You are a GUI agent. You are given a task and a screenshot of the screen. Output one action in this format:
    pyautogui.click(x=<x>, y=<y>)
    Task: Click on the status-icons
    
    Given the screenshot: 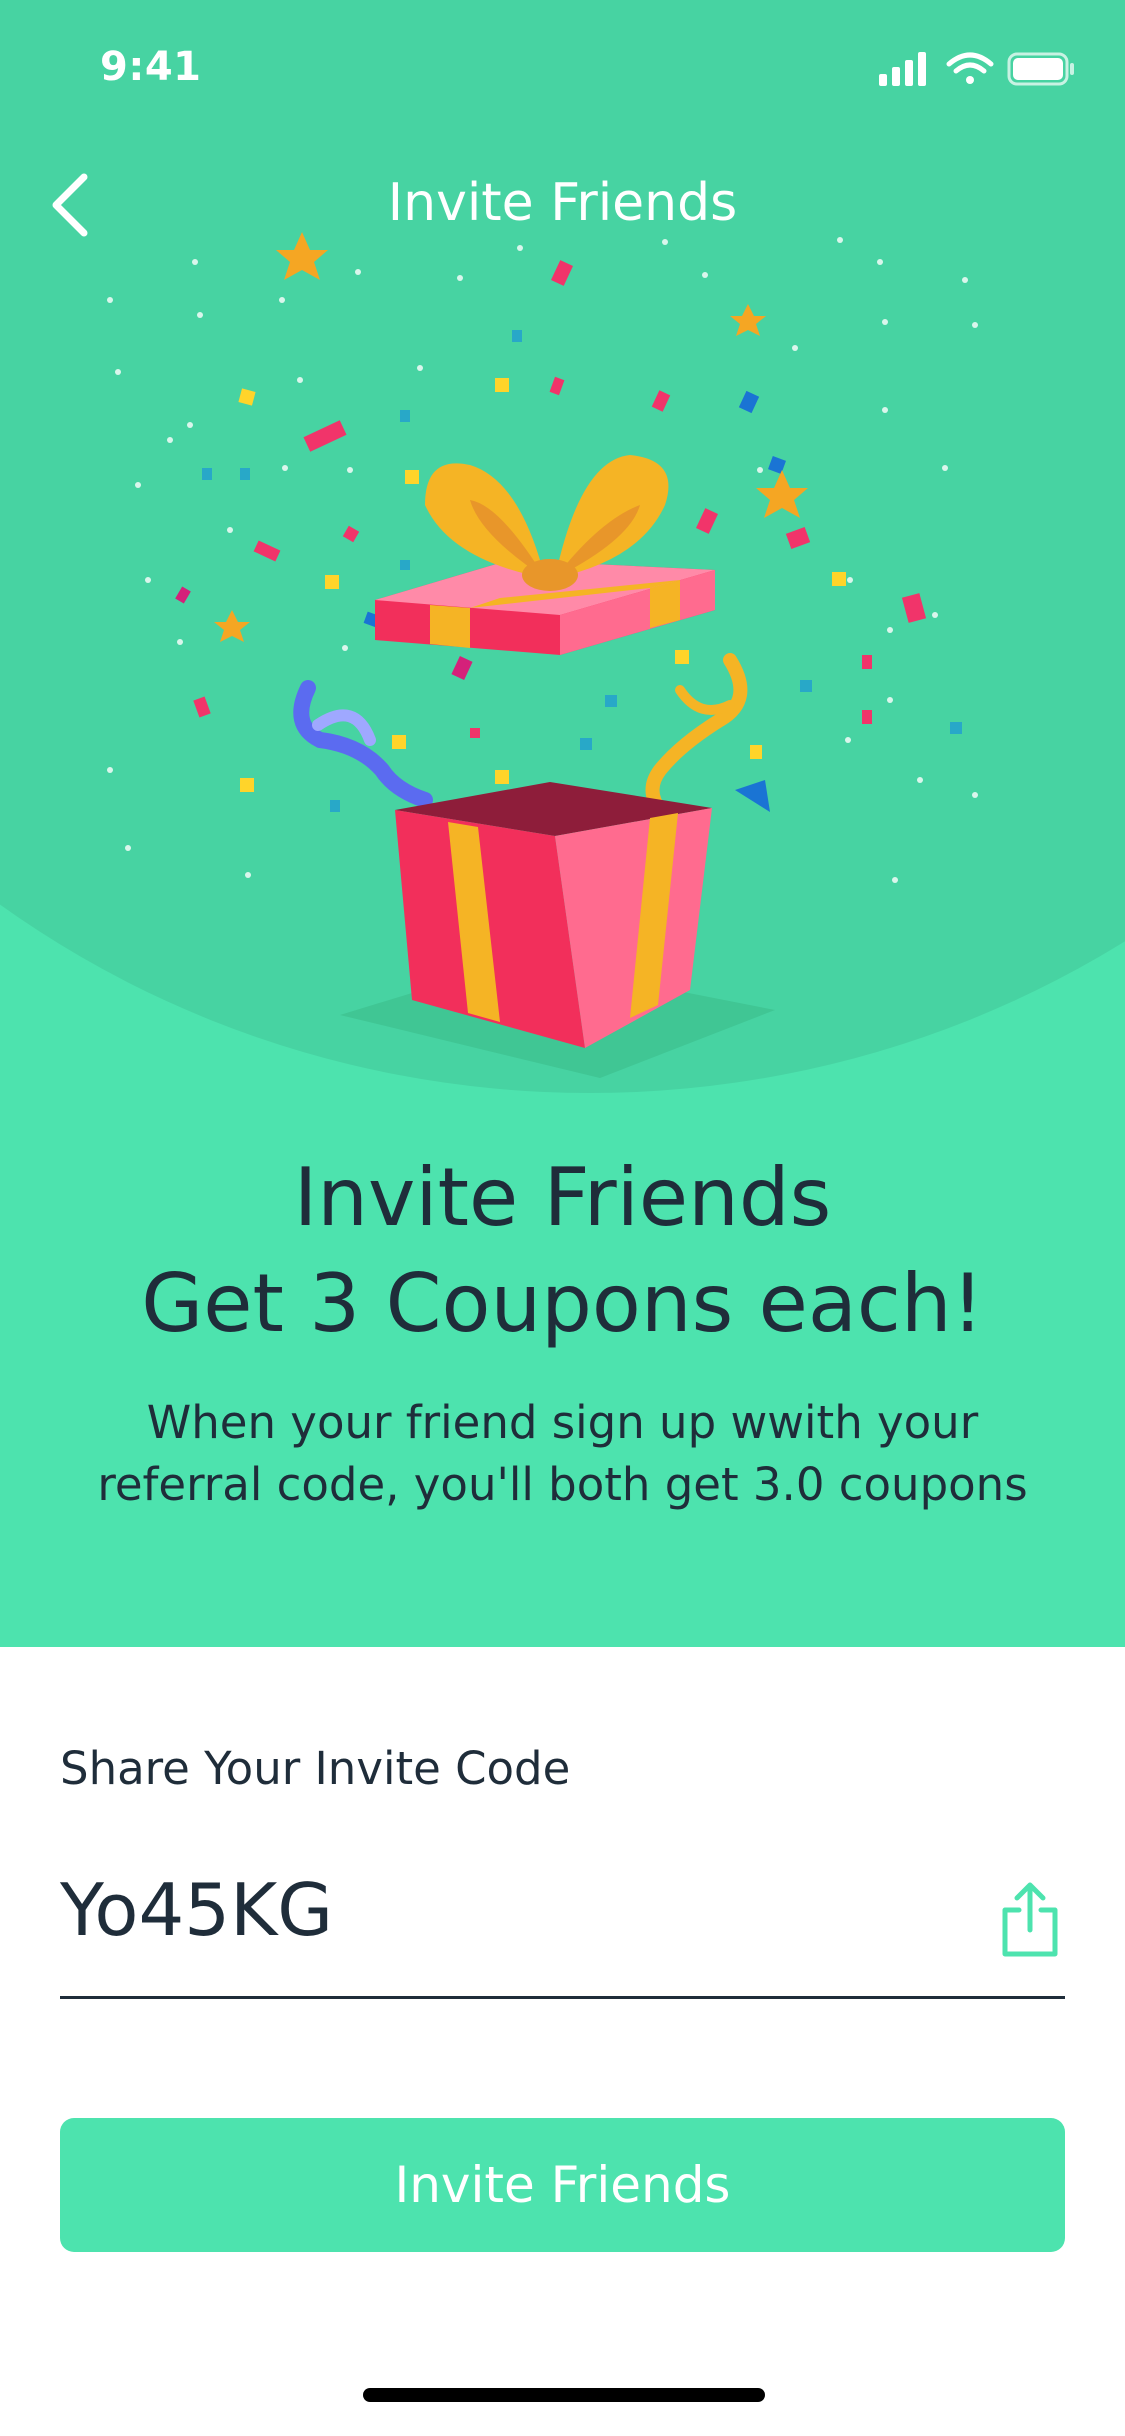 What is the action you would take?
    pyautogui.click(x=976, y=69)
    